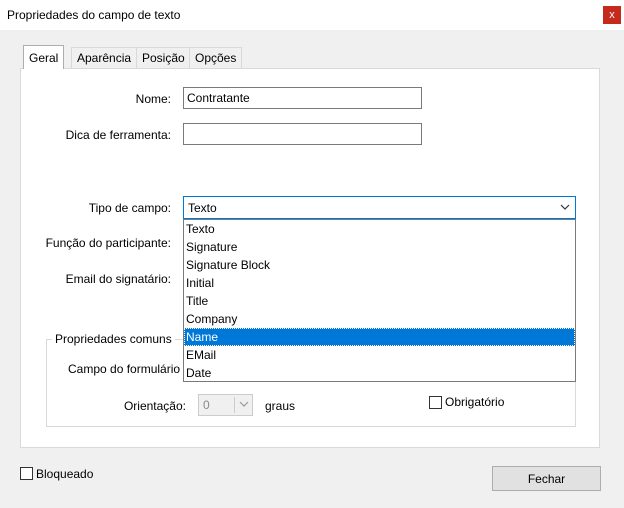 The width and height of the screenshot is (624, 508). What do you see at coordinates (26, 473) in the screenshot?
I see `locked-checkbox` at bounding box center [26, 473].